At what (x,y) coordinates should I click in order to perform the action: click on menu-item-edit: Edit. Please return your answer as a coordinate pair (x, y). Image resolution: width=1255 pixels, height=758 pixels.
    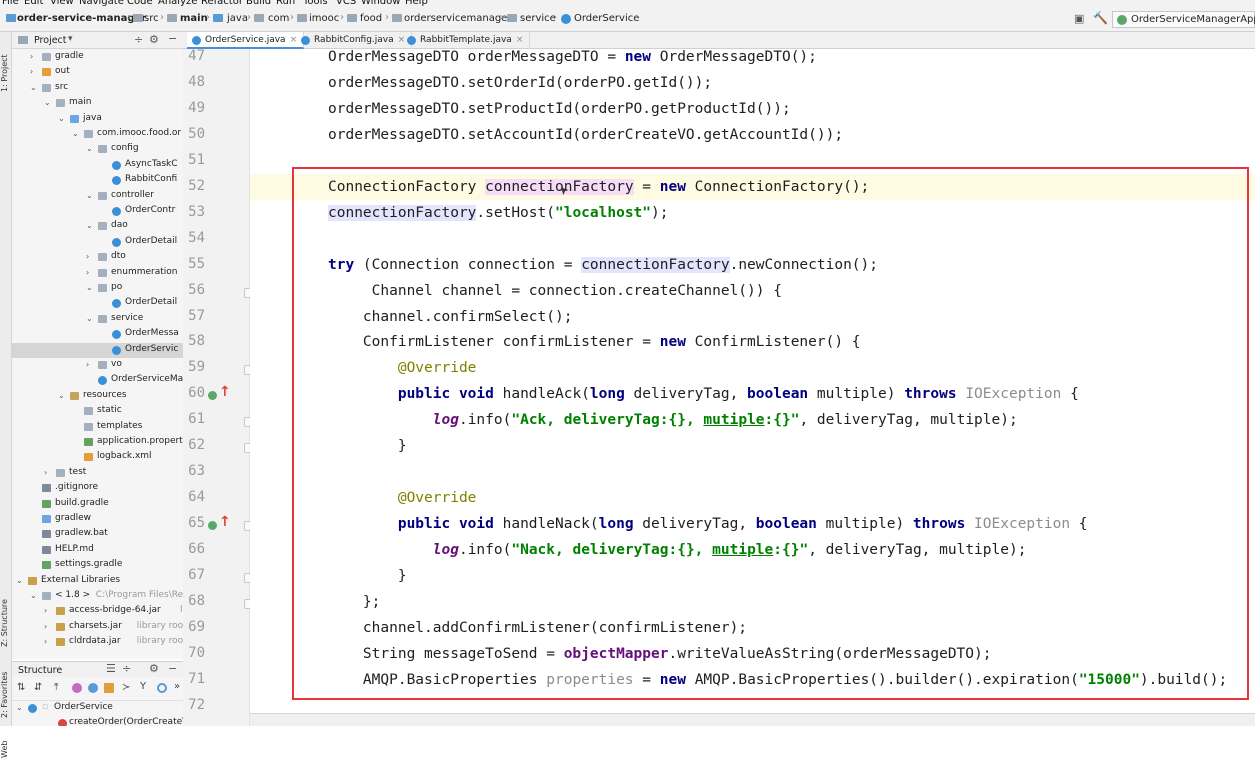
    Looking at the image, I should click on (33, 3).